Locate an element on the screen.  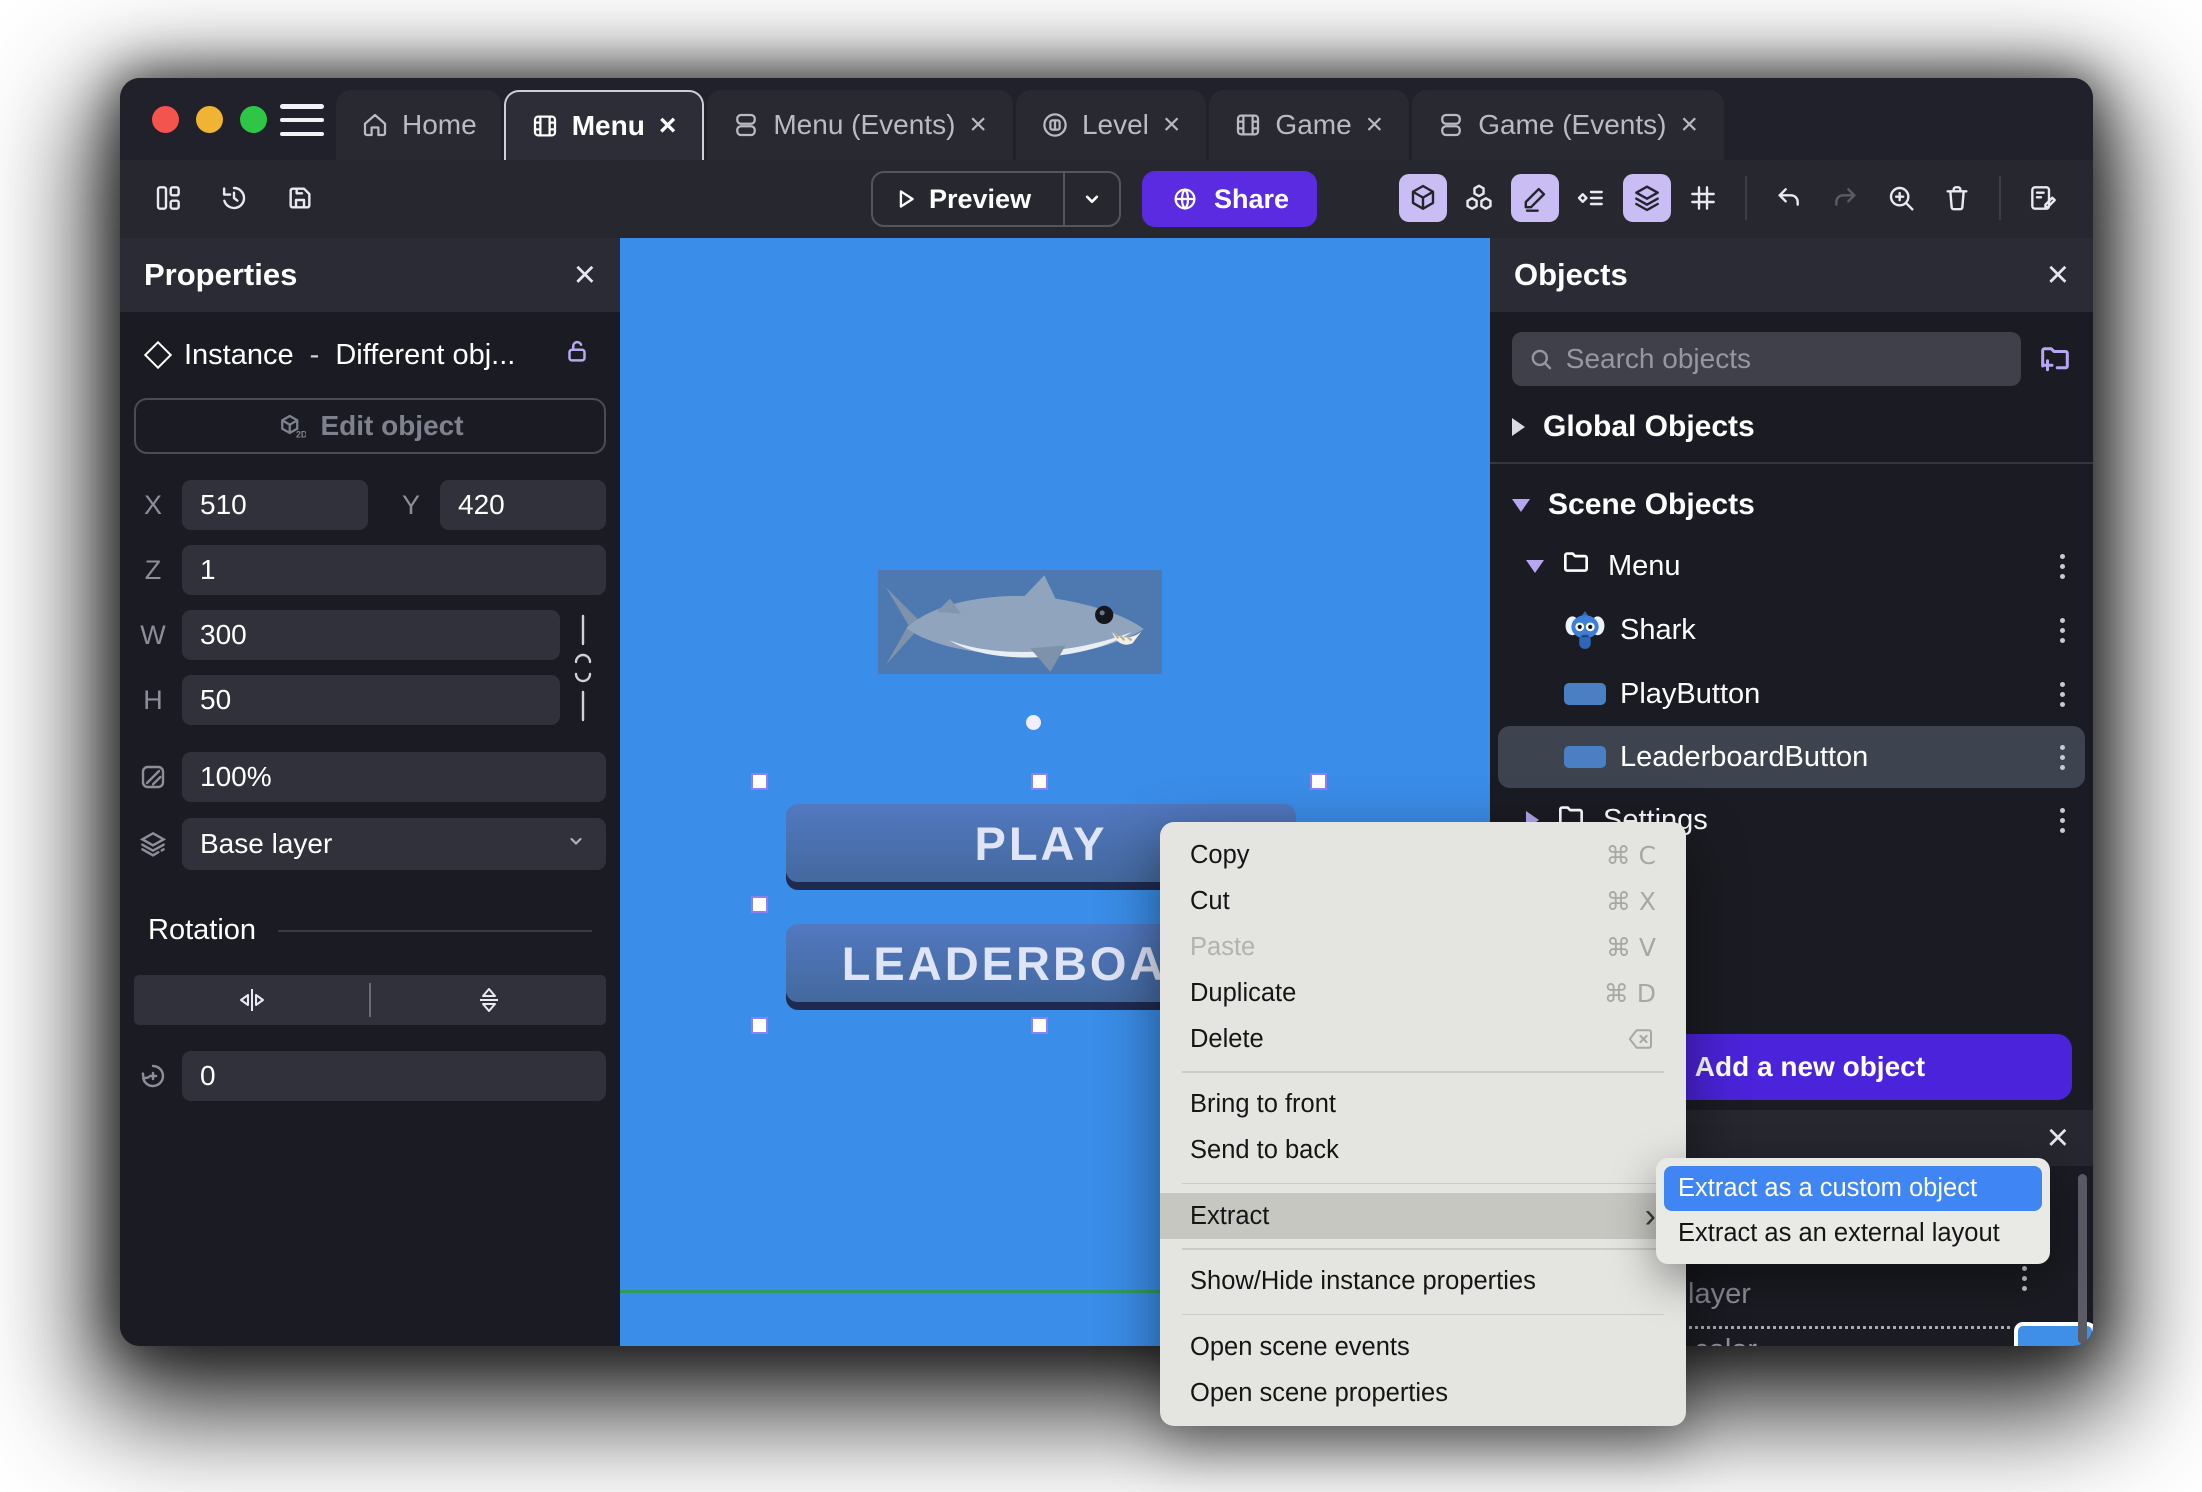
selection-handle-top-right is located at coordinates (1318, 781).